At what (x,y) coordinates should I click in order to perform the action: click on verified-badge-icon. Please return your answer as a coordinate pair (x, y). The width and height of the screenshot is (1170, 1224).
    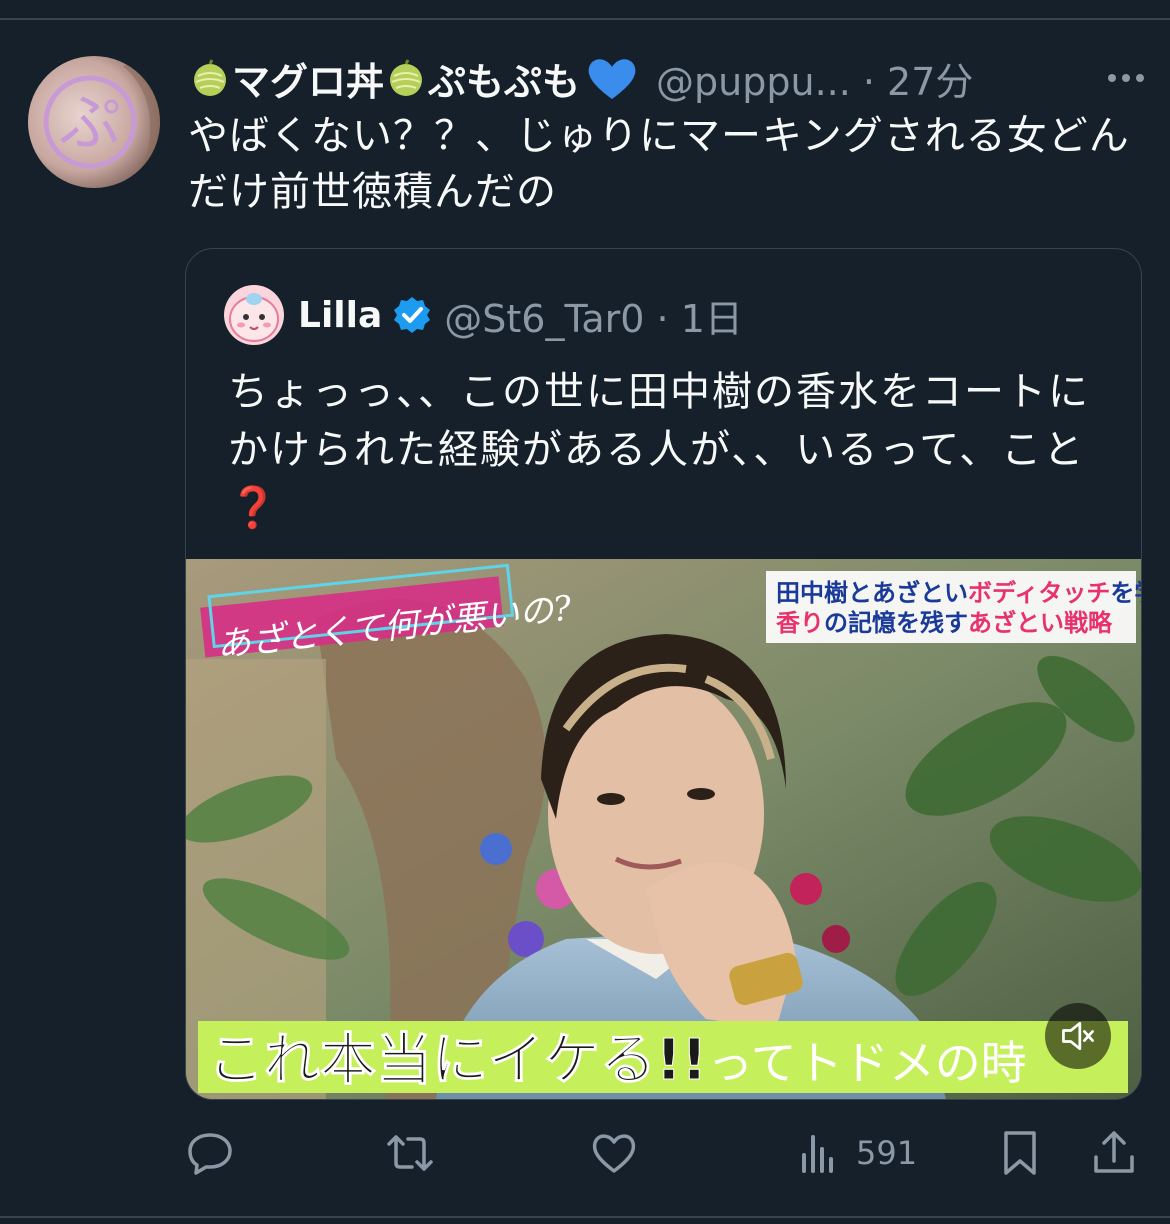
    Looking at the image, I should click on (412, 315).